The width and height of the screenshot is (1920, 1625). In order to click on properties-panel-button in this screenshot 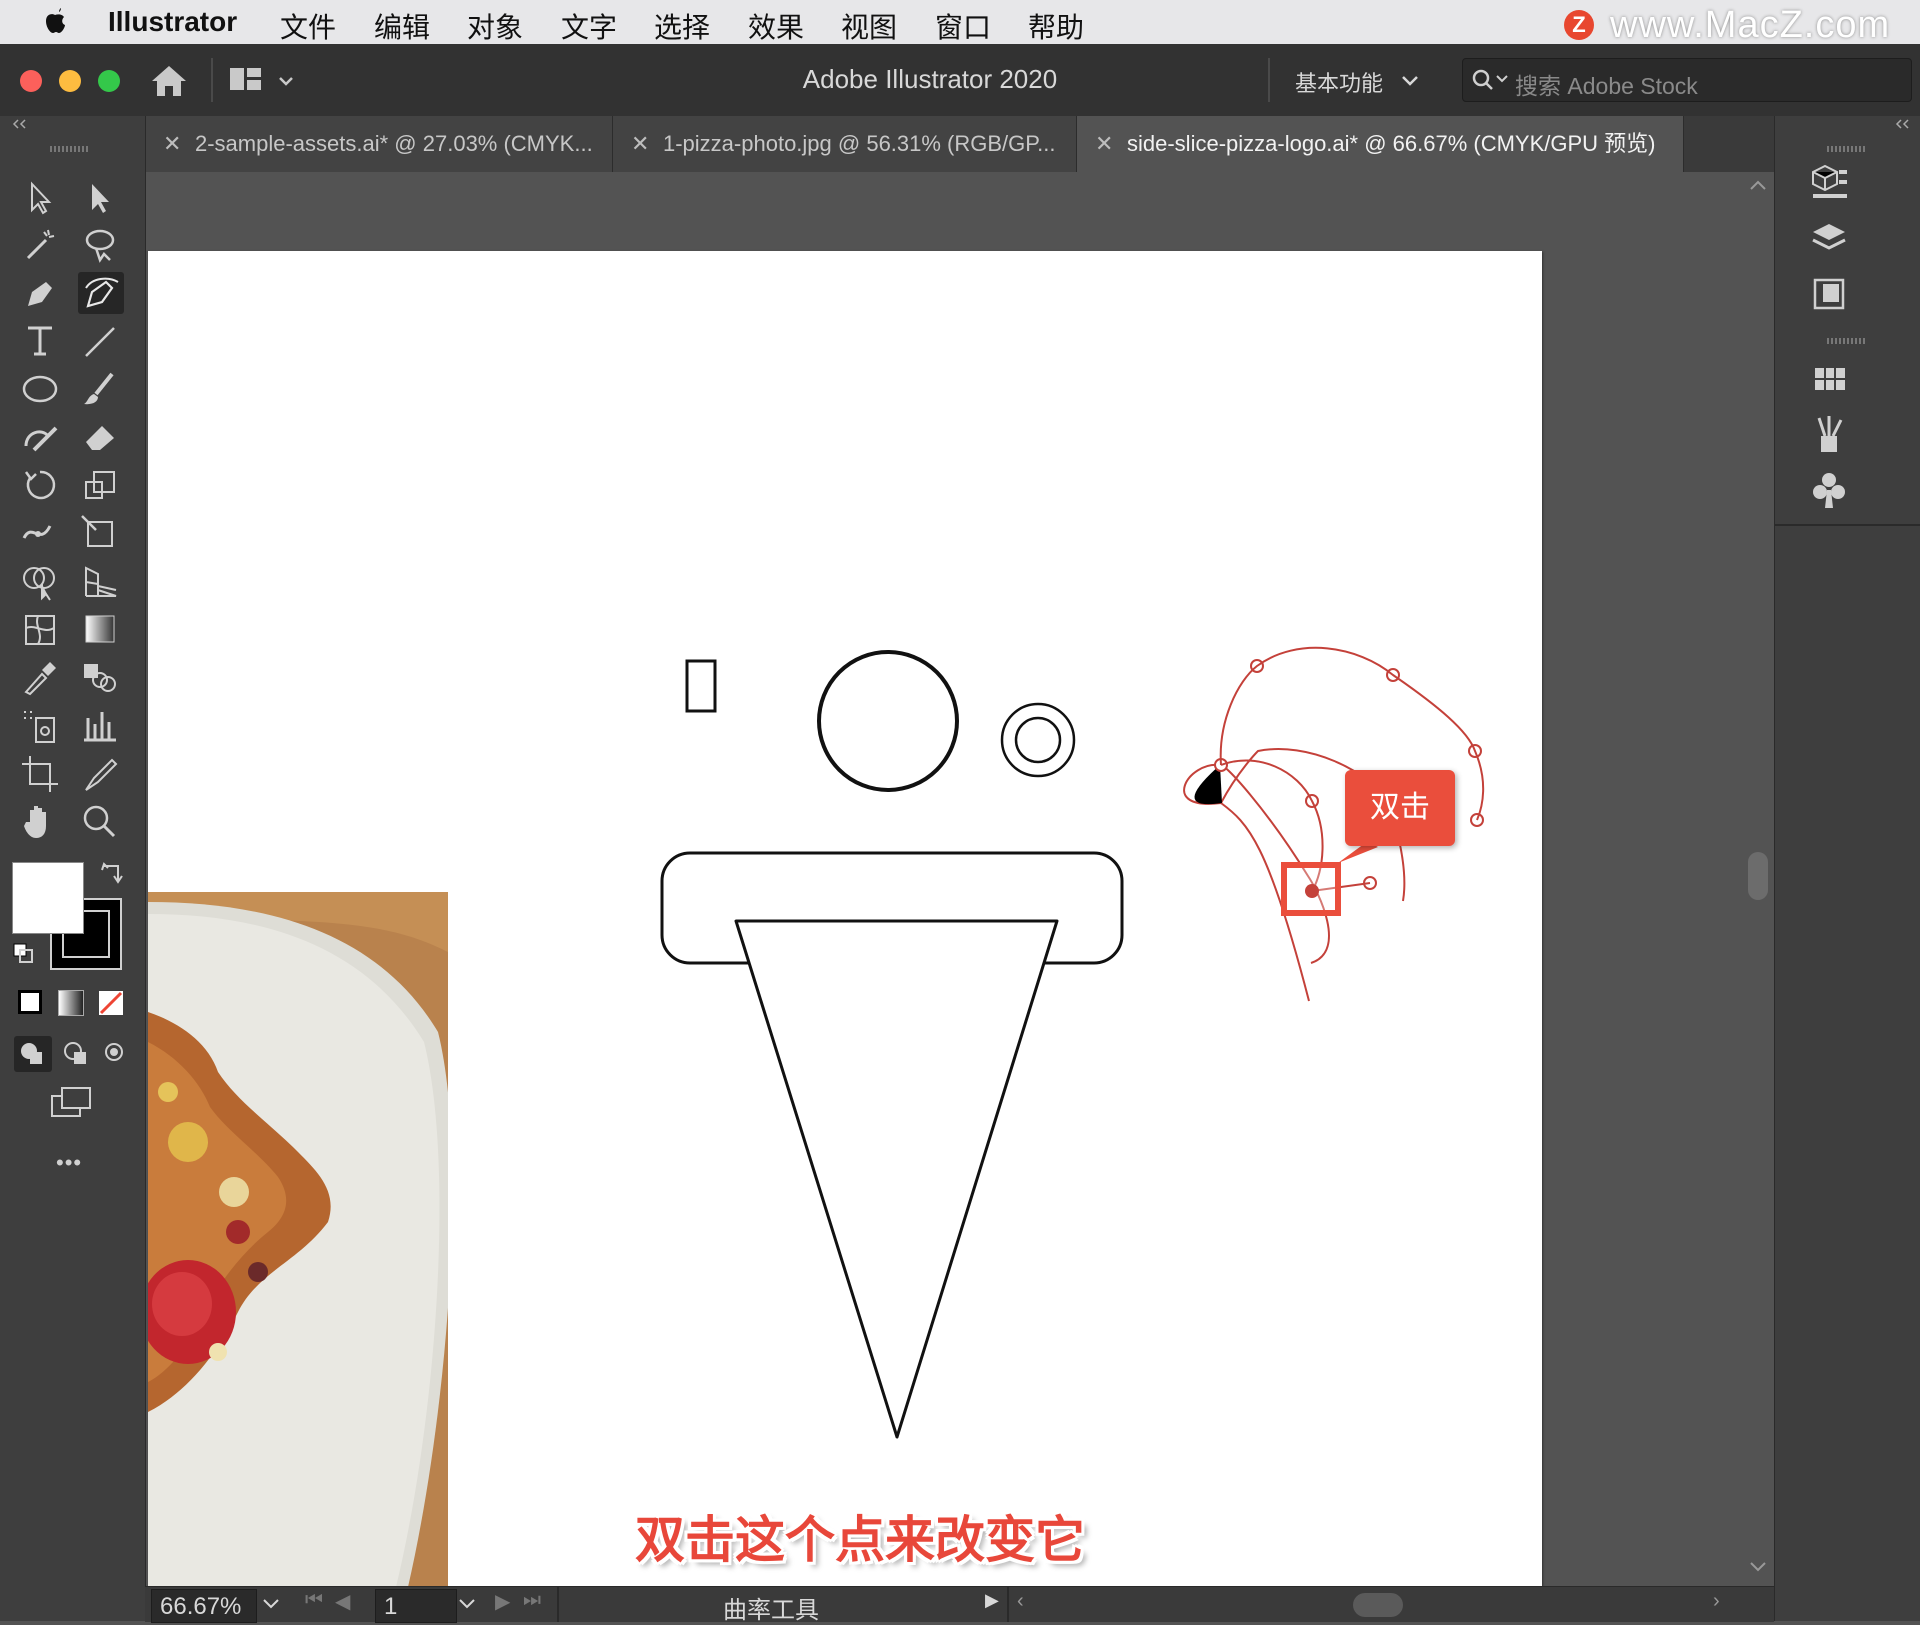, I will do `click(1831, 183)`.